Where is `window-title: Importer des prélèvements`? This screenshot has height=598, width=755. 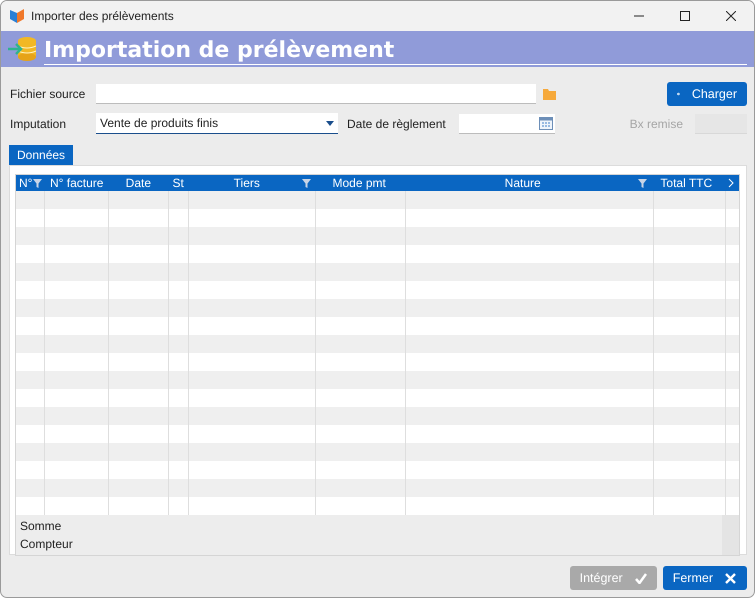 window-title: Importer des prélèvements is located at coordinates (102, 16).